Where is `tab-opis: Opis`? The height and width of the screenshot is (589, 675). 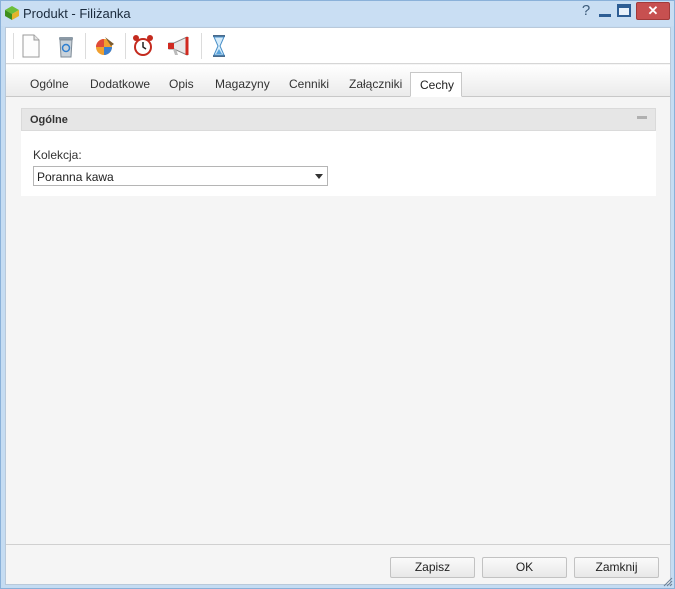 tab-opis: Opis is located at coordinates (181, 84).